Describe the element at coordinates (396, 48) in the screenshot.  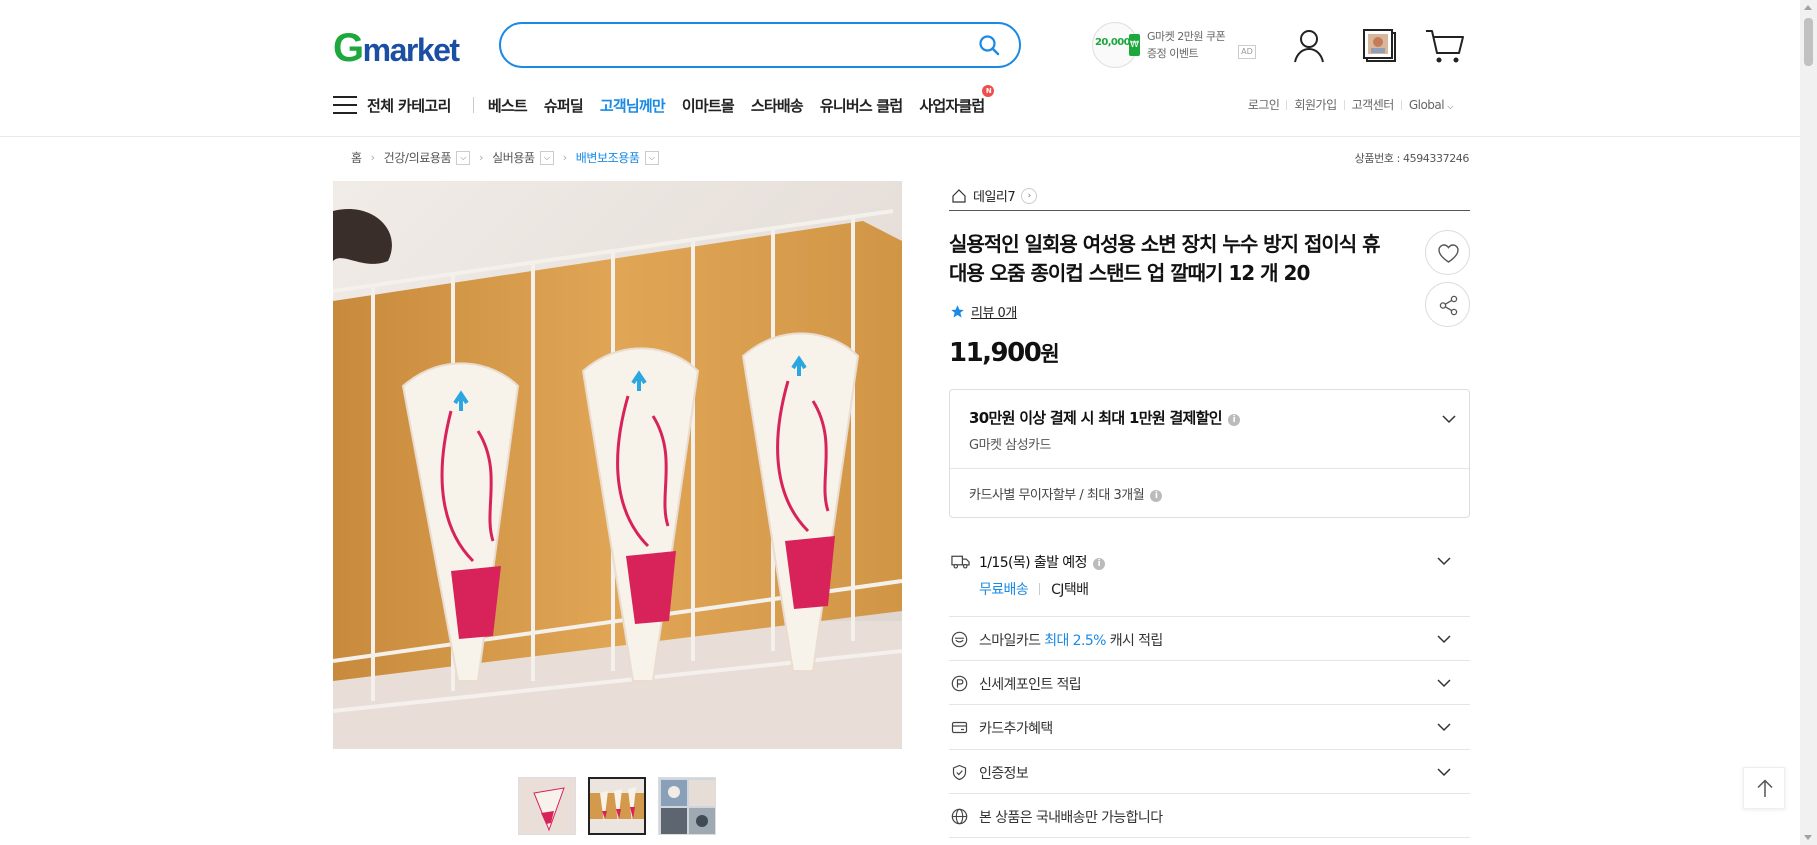
I see `gmarket-logo: Gmarket` at that location.